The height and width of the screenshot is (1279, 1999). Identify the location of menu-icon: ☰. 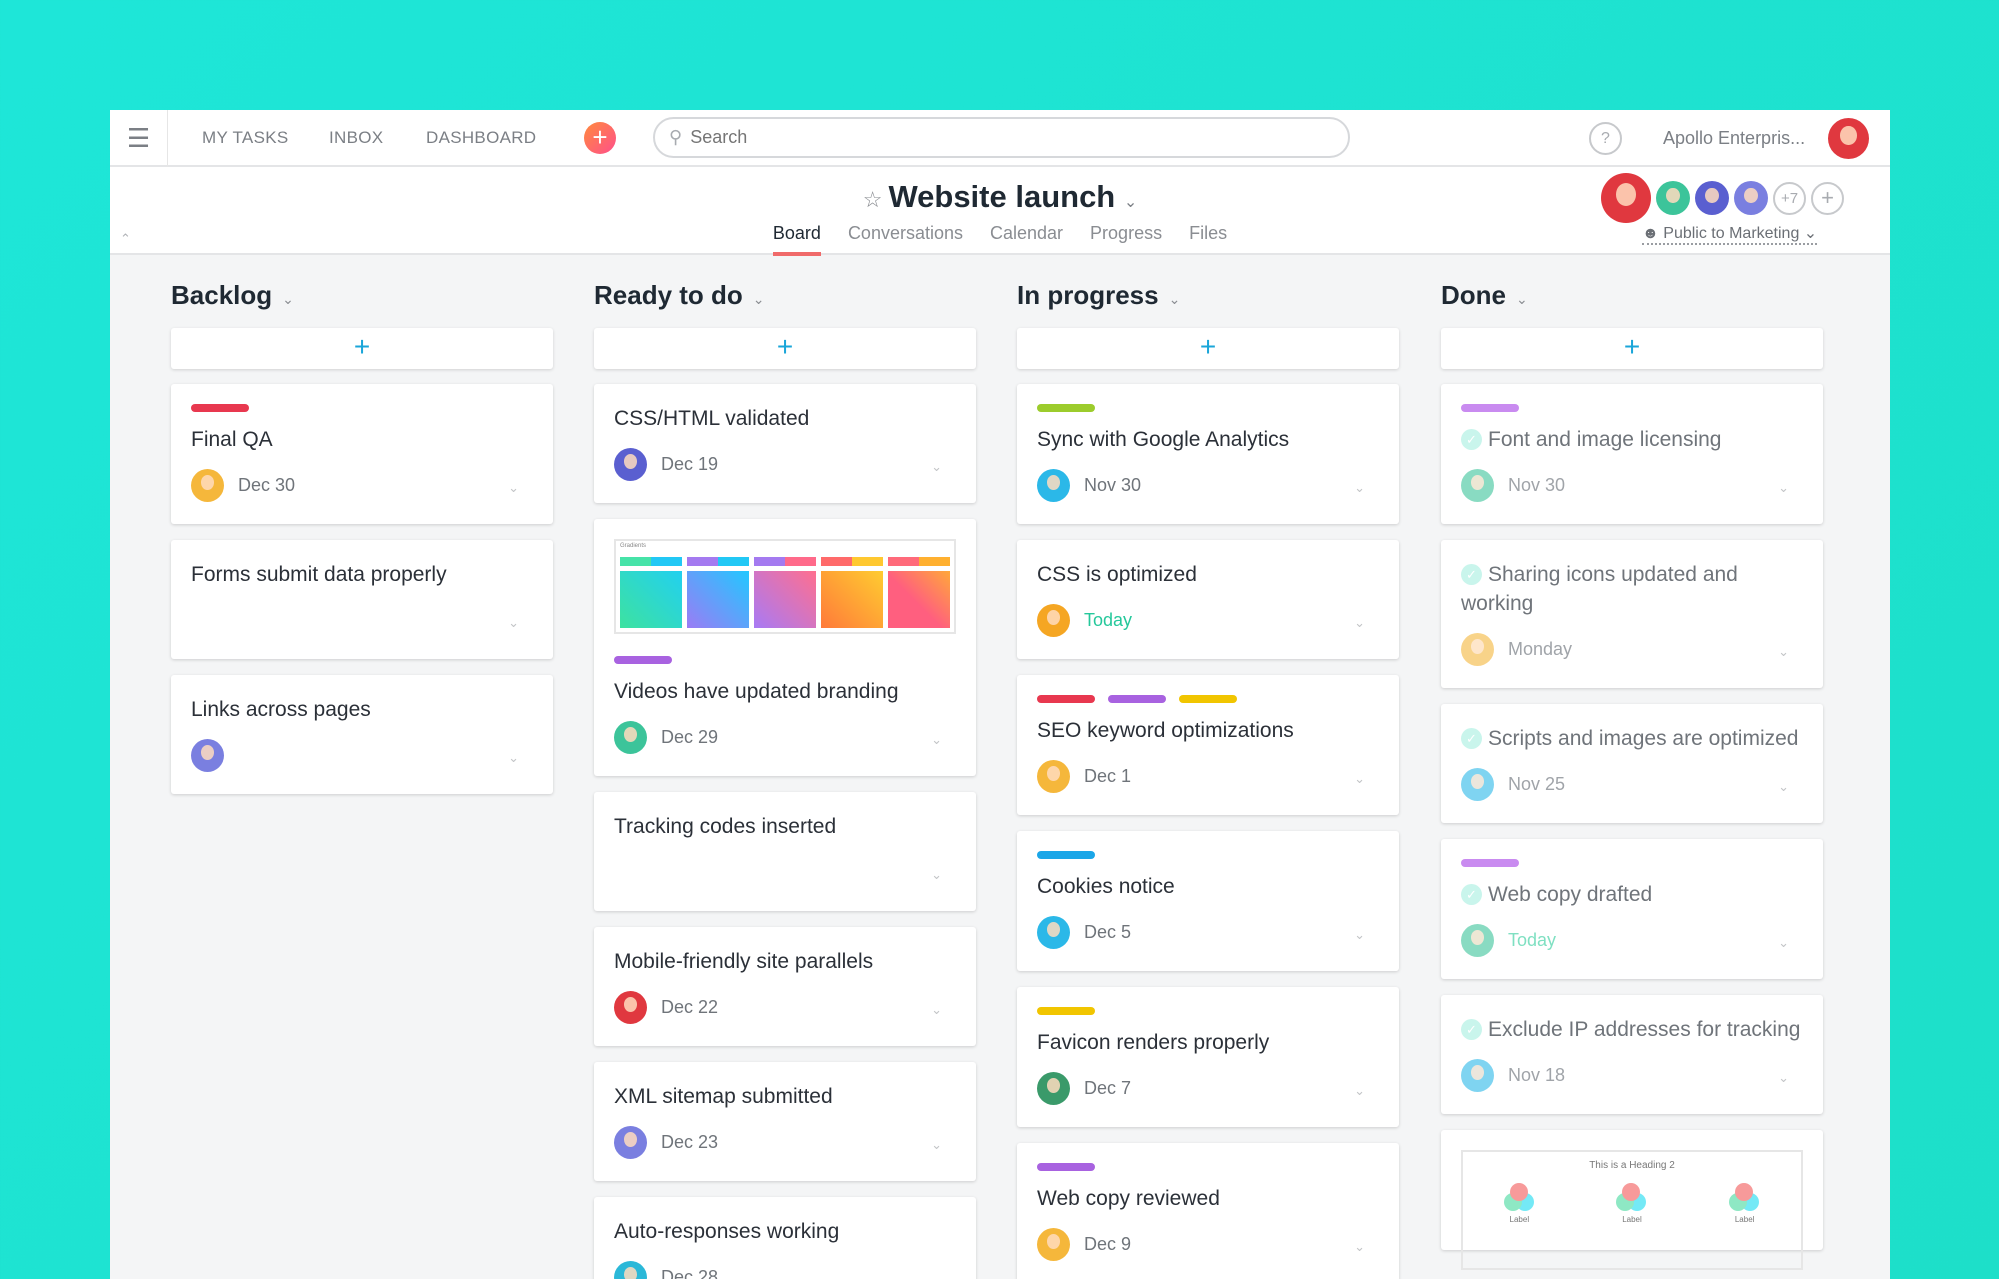
(139, 138).